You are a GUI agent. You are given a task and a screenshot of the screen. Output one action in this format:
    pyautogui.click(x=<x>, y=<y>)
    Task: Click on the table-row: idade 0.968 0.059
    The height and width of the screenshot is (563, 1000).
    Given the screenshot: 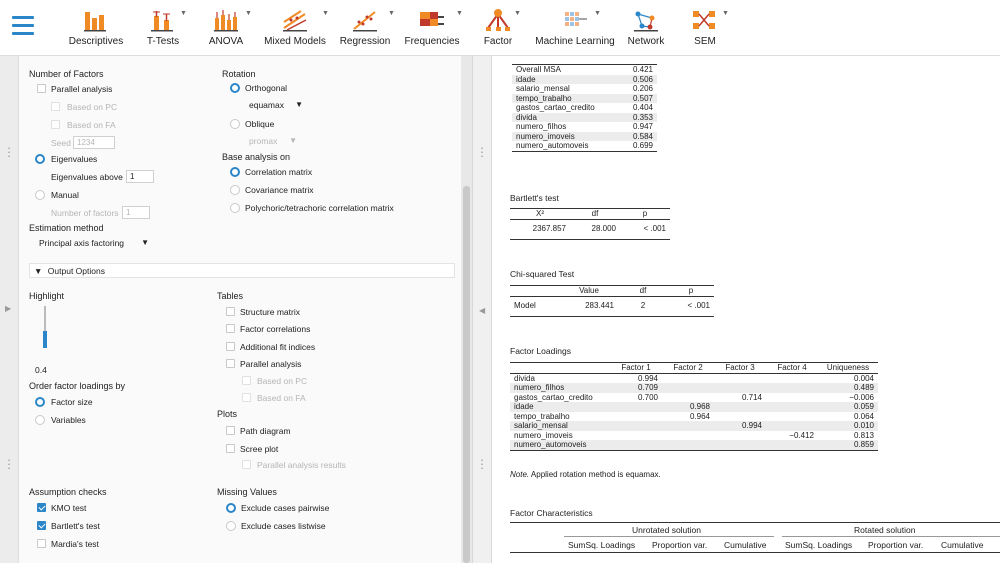 What is the action you would take?
    pyautogui.click(x=694, y=407)
    